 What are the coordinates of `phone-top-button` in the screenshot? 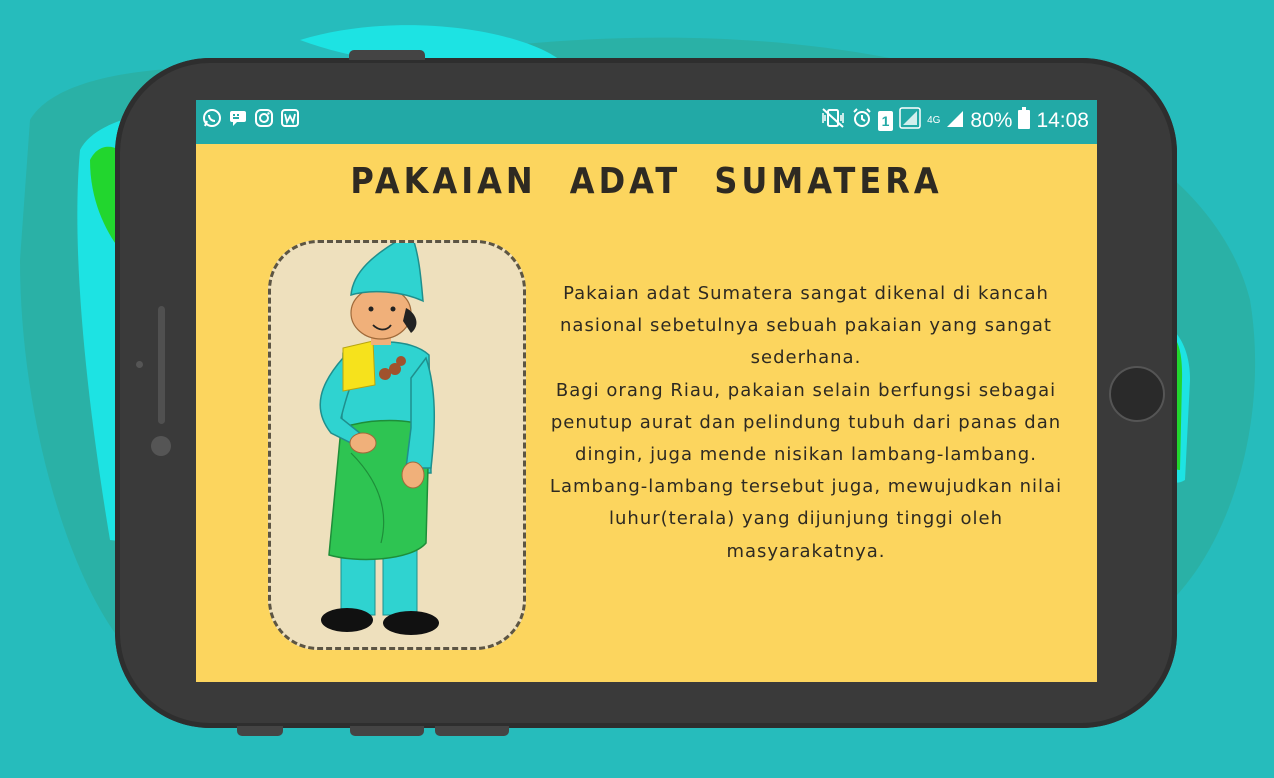 It's located at (387, 55).